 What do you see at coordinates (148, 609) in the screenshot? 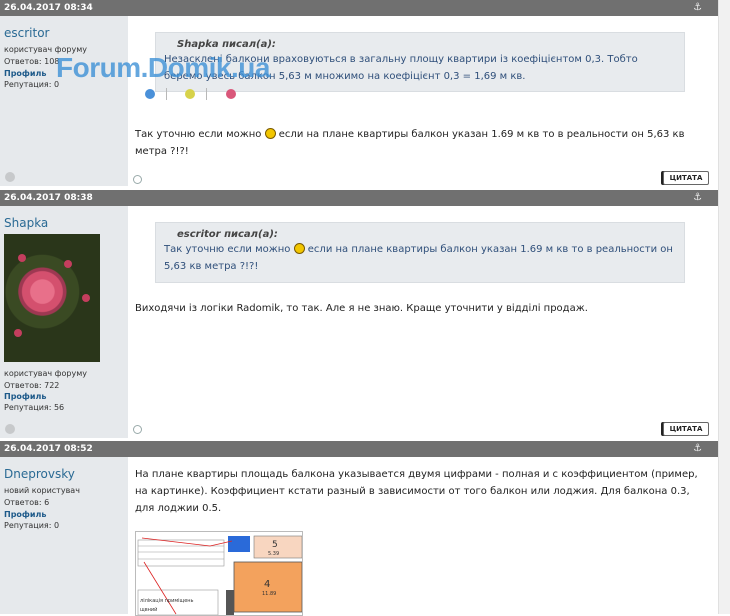
I see `plan-legend: щвний` at bounding box center [148, 609].